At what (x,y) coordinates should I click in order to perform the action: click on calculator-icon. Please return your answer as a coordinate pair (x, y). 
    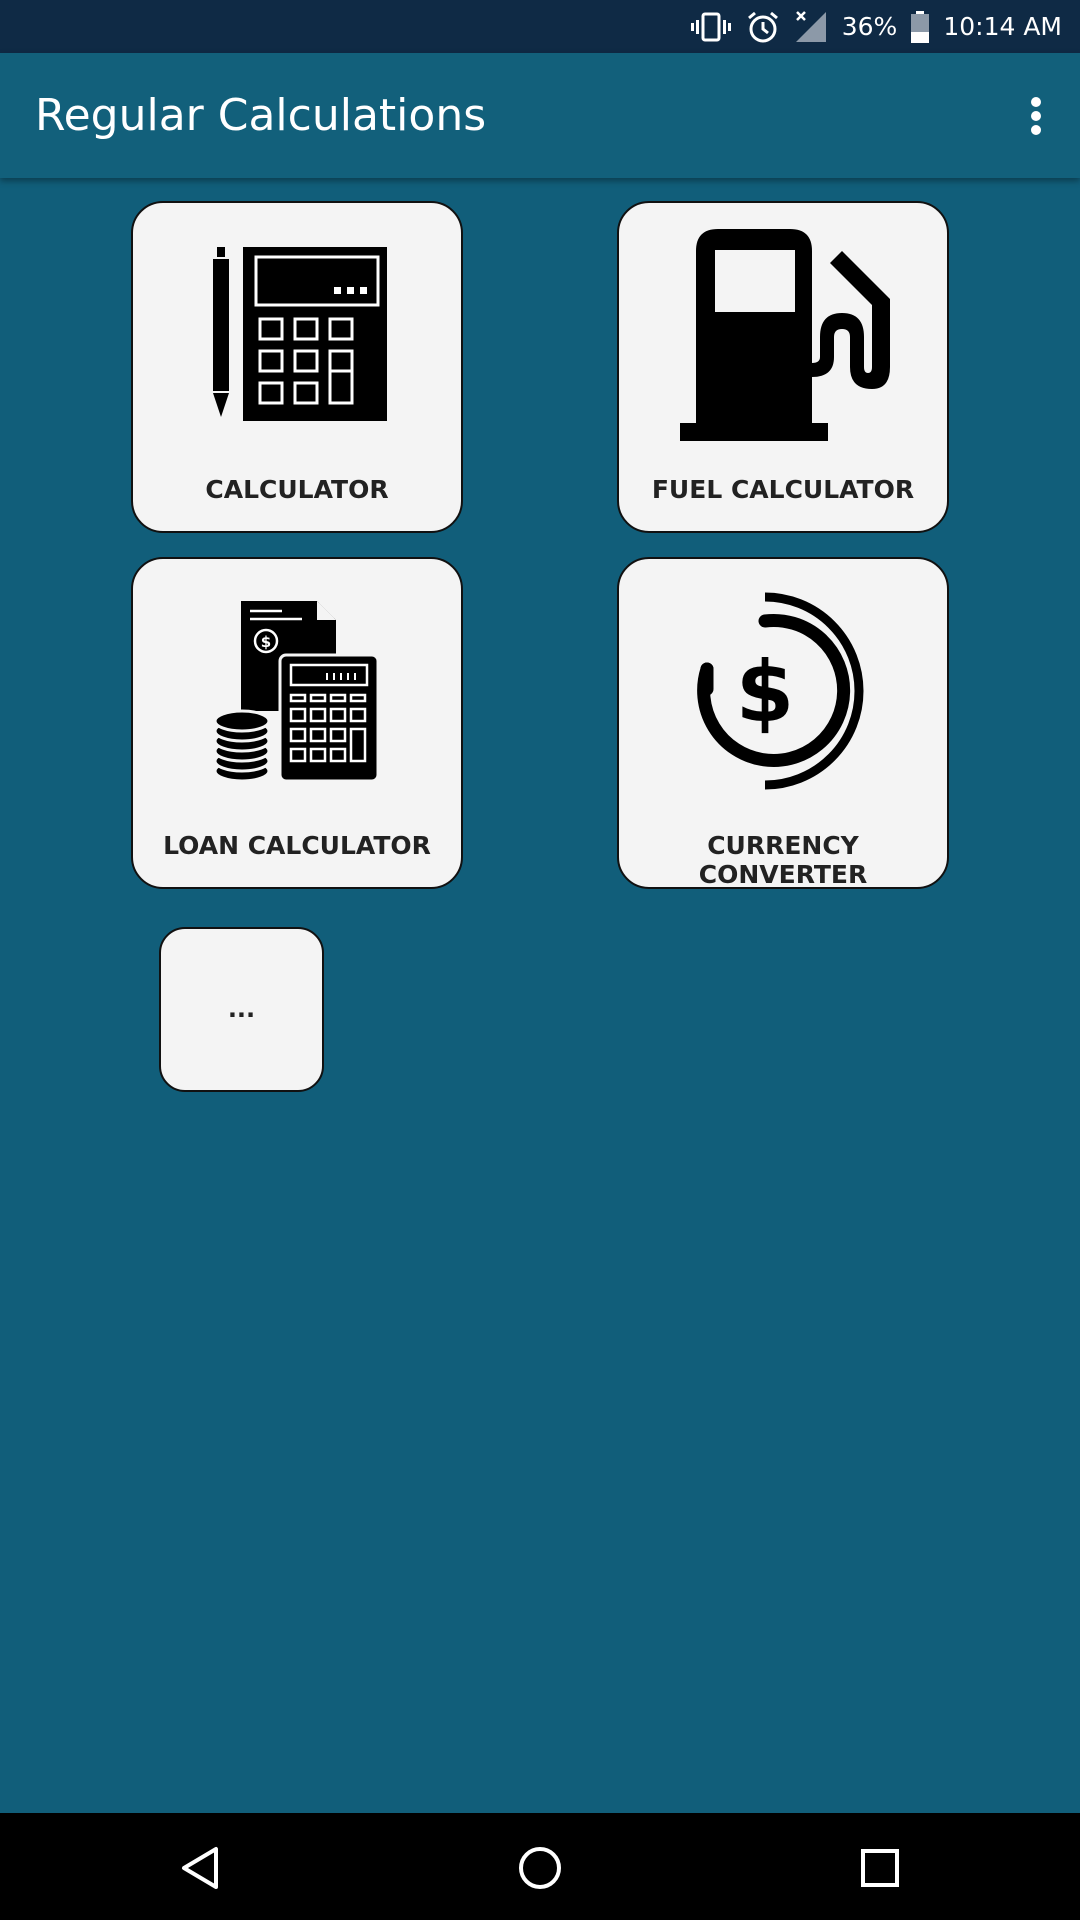
    Looking at the image, I should click on (300, 334).